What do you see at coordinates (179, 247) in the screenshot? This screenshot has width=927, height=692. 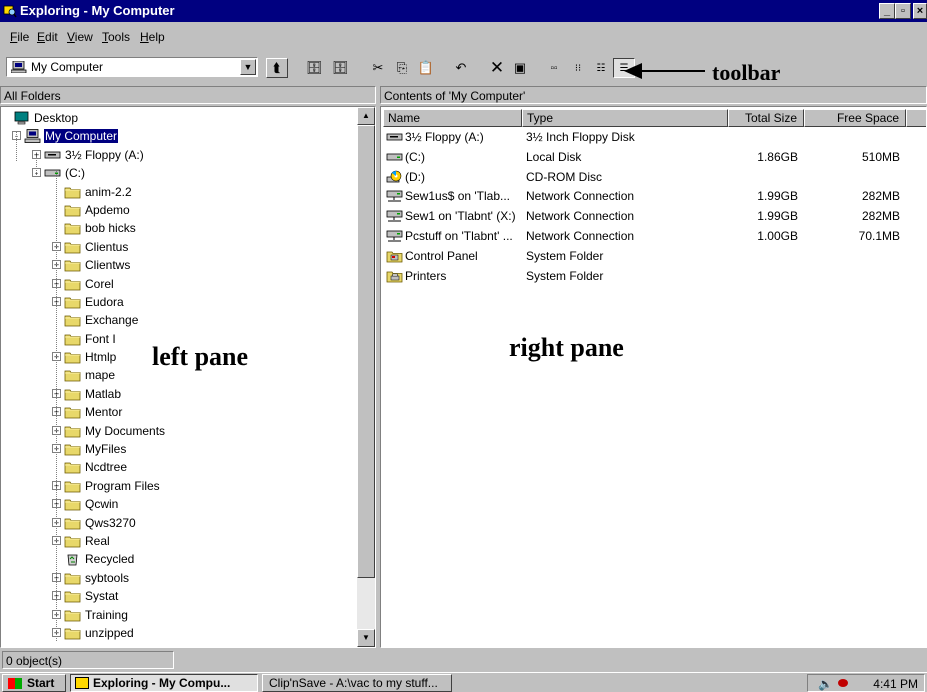 I see `tree-item: + Clientus` at bounding box center [179, 247].